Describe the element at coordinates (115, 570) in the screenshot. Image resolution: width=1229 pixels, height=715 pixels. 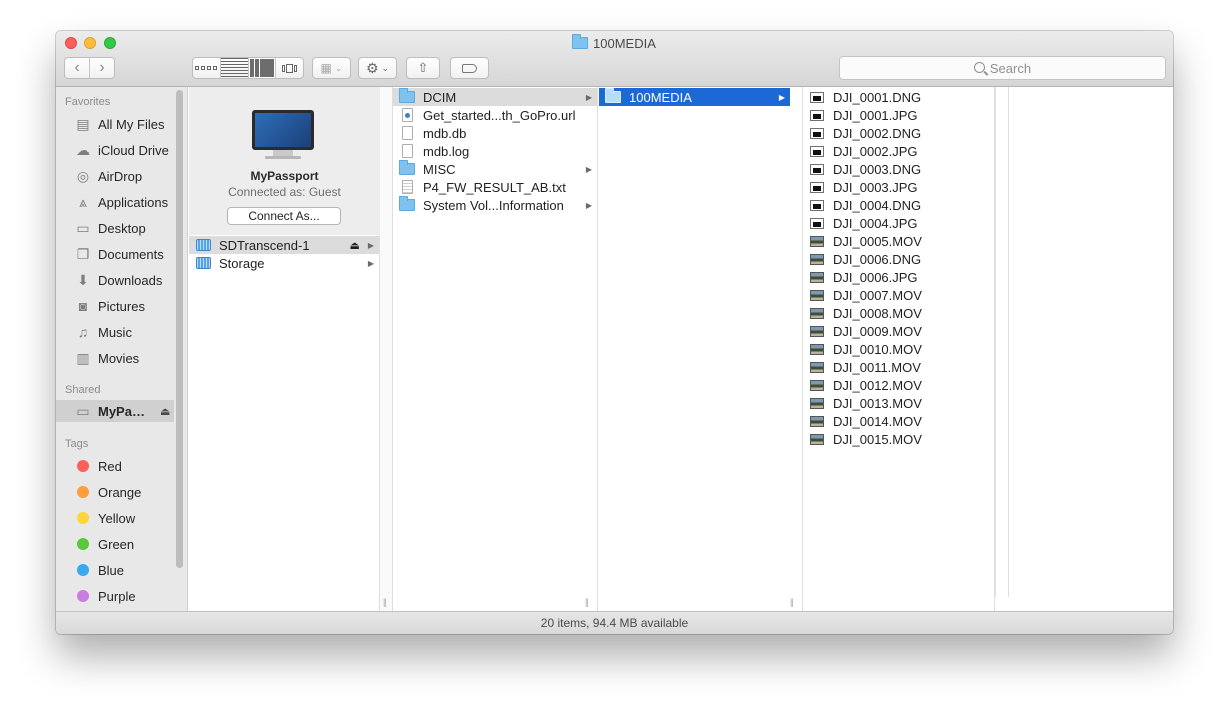
I see `sidebar-tag-blue: Blue` at that location.